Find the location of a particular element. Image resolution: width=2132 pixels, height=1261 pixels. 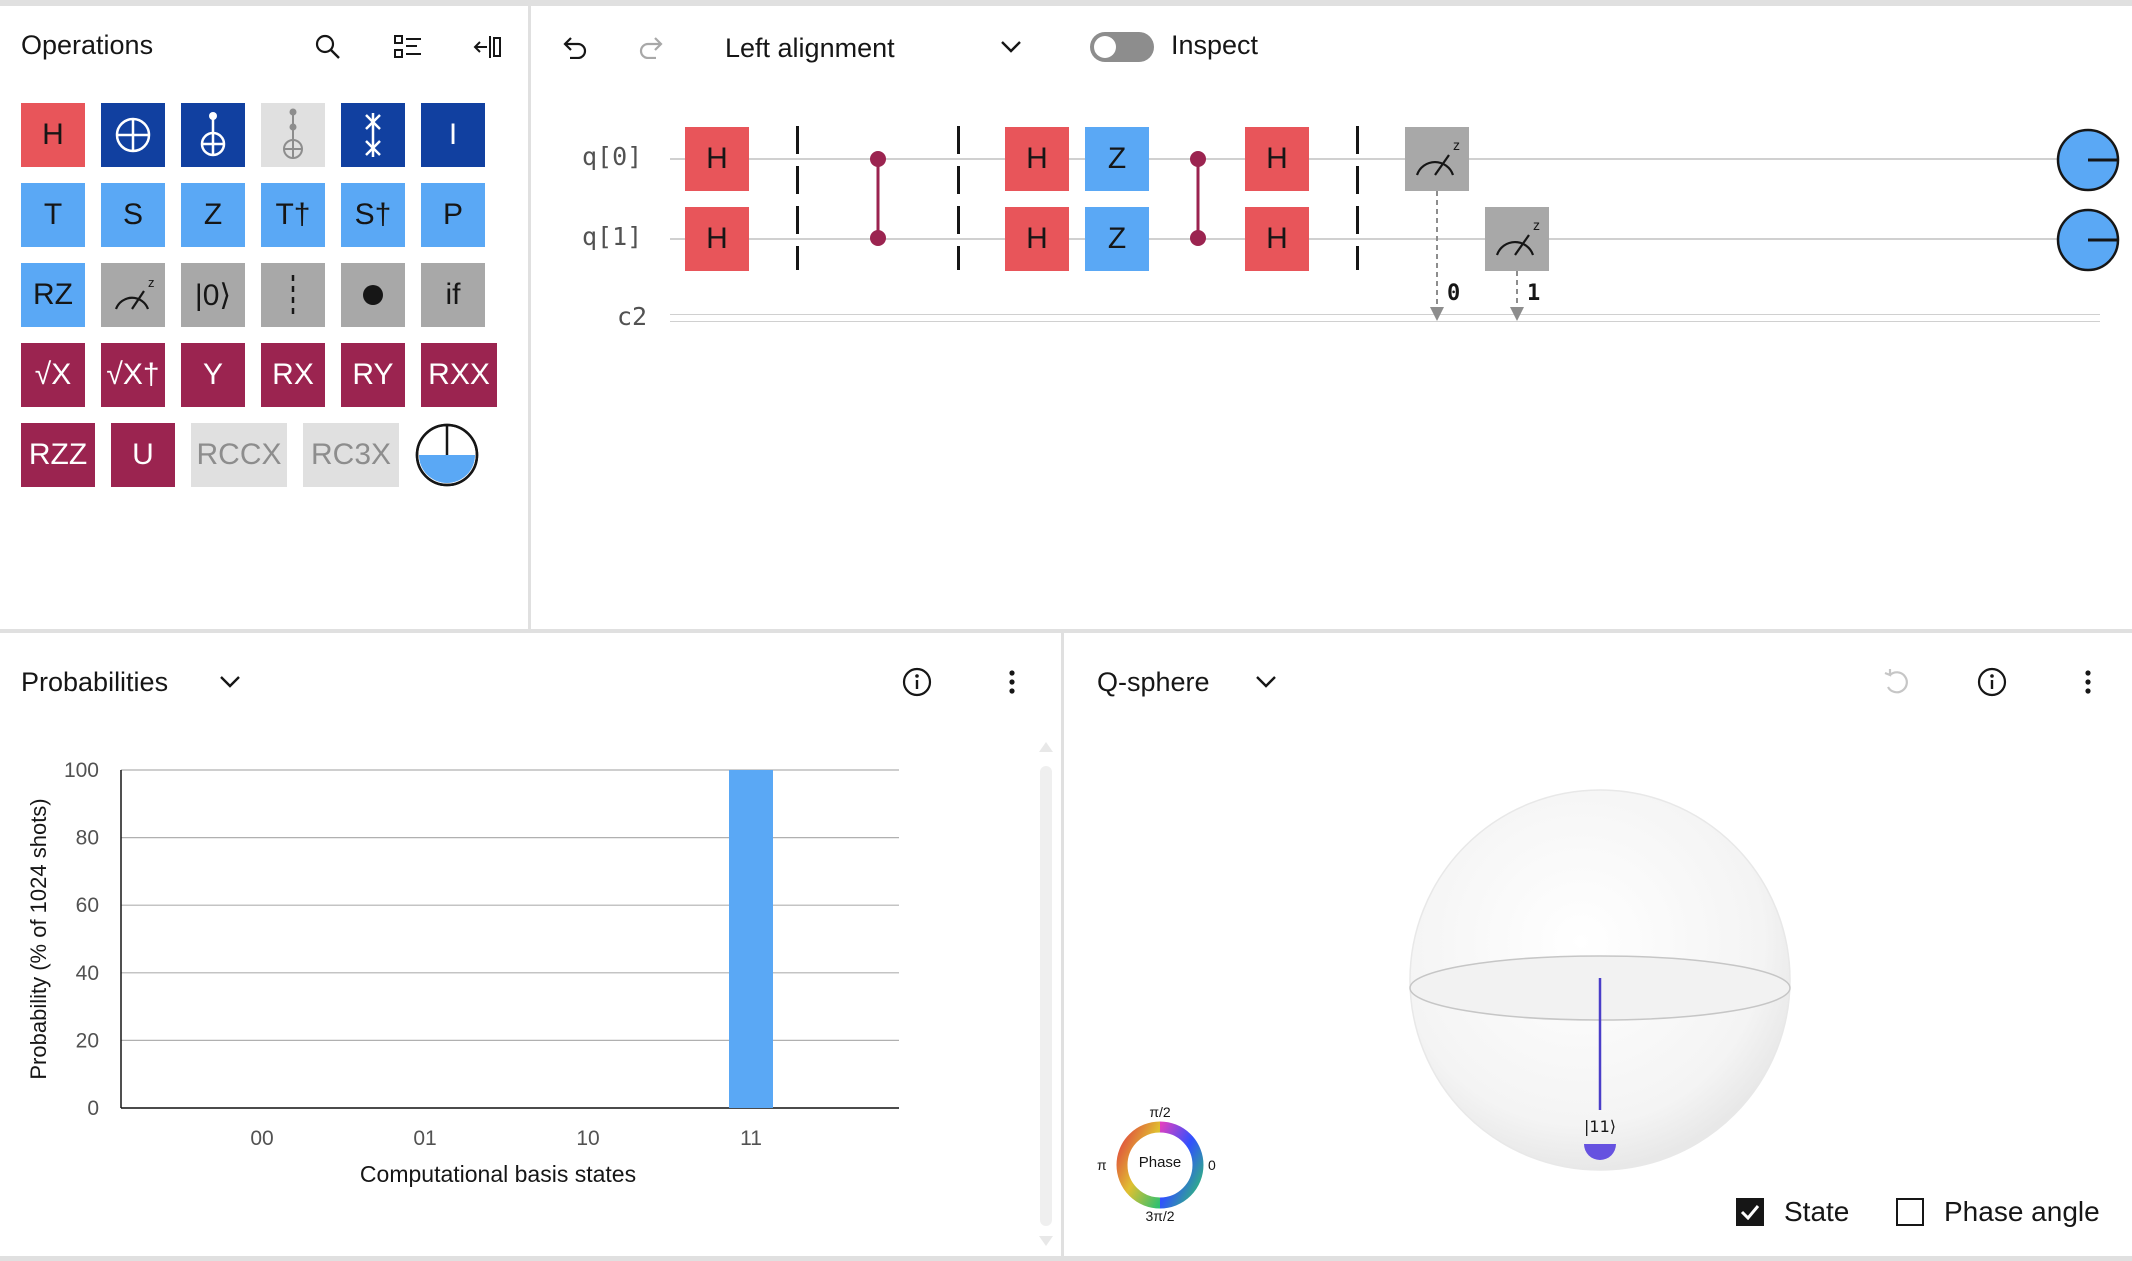

i-gate: I is located at coordinates (453, 135).